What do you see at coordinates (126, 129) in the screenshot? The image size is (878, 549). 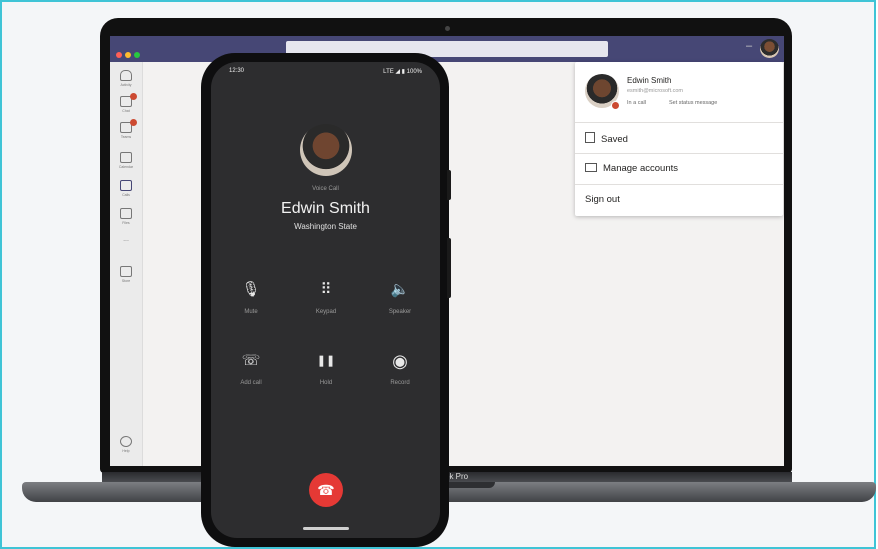 I see `rail-item-teams: Teams` at bounding box center [126, 129].